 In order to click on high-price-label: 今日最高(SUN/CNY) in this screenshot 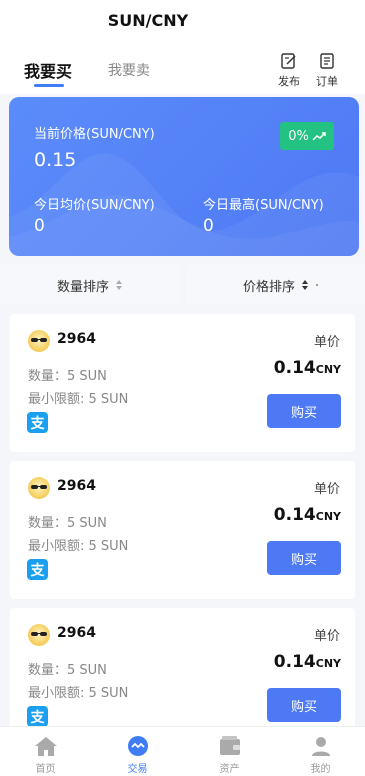, I will do `click(263, 205)`.